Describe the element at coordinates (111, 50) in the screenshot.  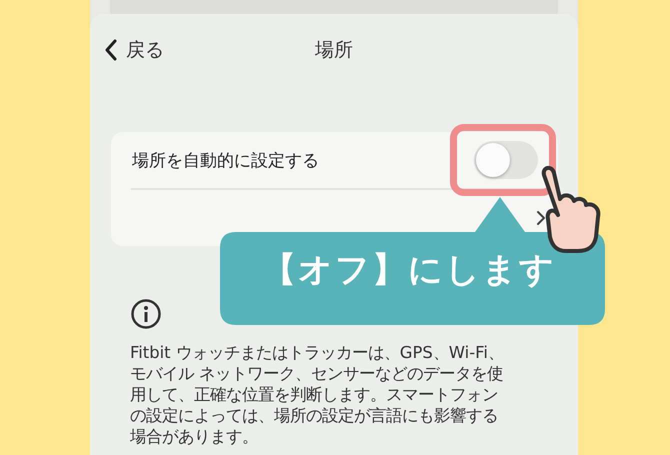
I see `back-chevron-icon` at that location.